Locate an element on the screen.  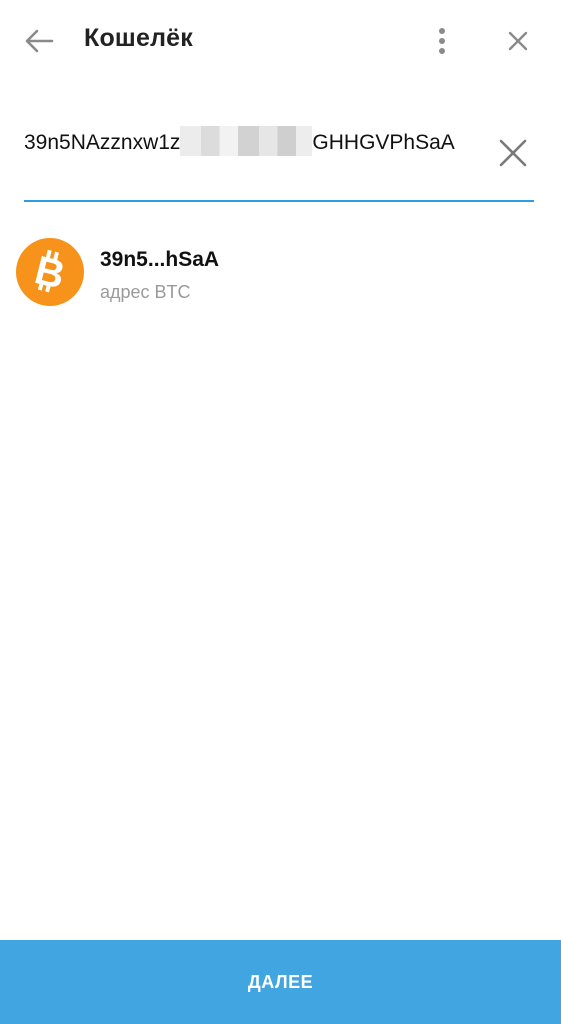
clear-icon is located at coordinates (513, 153).